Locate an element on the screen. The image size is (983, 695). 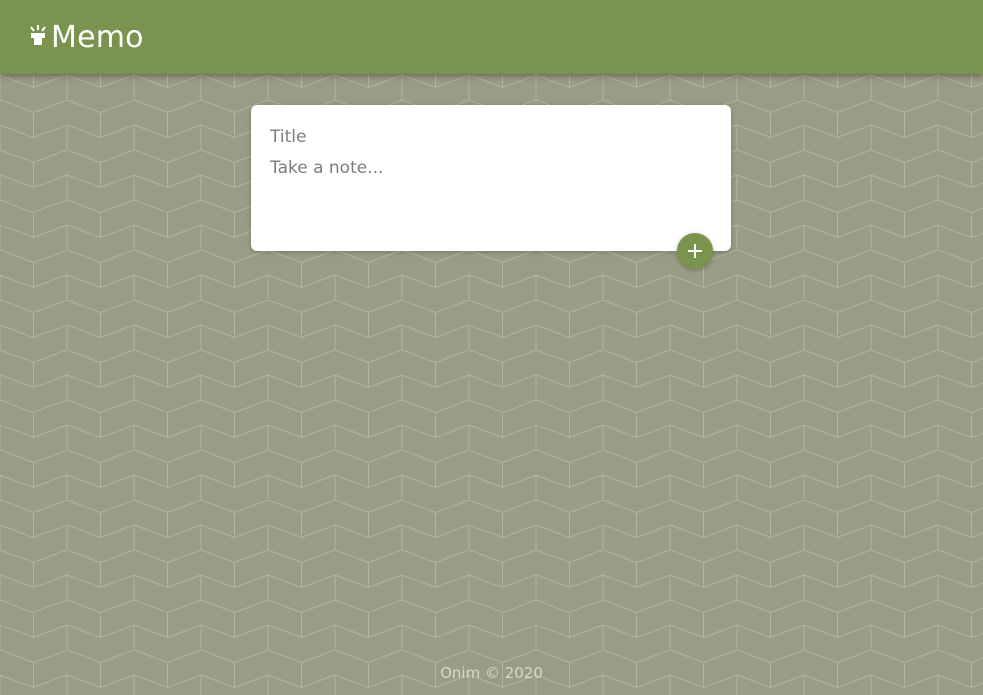
copyright-text: Onim © 2020 is located at coordinates (491, 673).